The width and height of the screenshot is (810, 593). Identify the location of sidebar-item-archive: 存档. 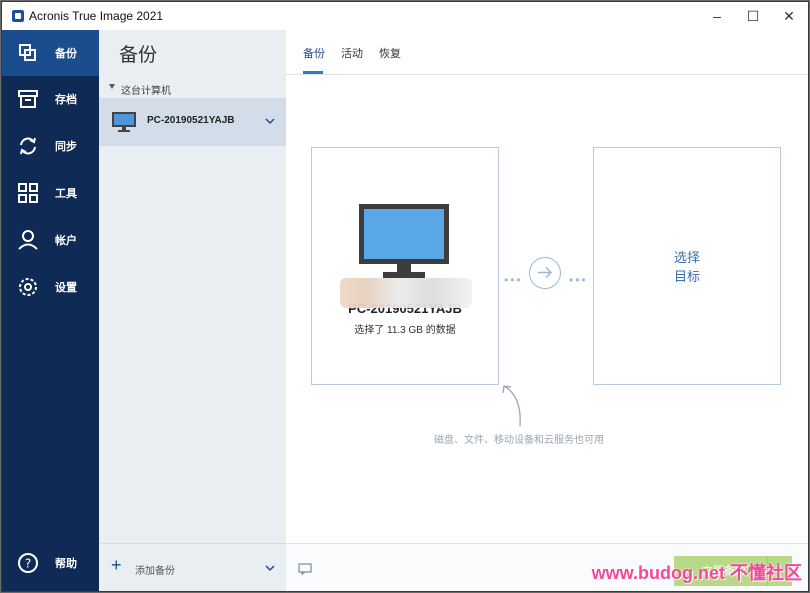
(50, 99).